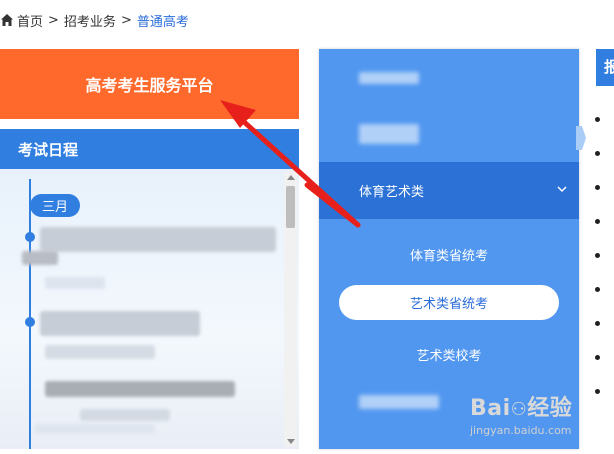  I want to click on breadcrumb-business-link: 招考业务, so click(90, 20).